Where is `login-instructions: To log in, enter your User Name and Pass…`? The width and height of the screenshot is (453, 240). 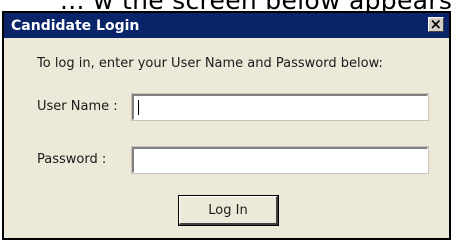 login-instructions: To log in, enter your User Name and Pass… is located at coordinates (210, 63).